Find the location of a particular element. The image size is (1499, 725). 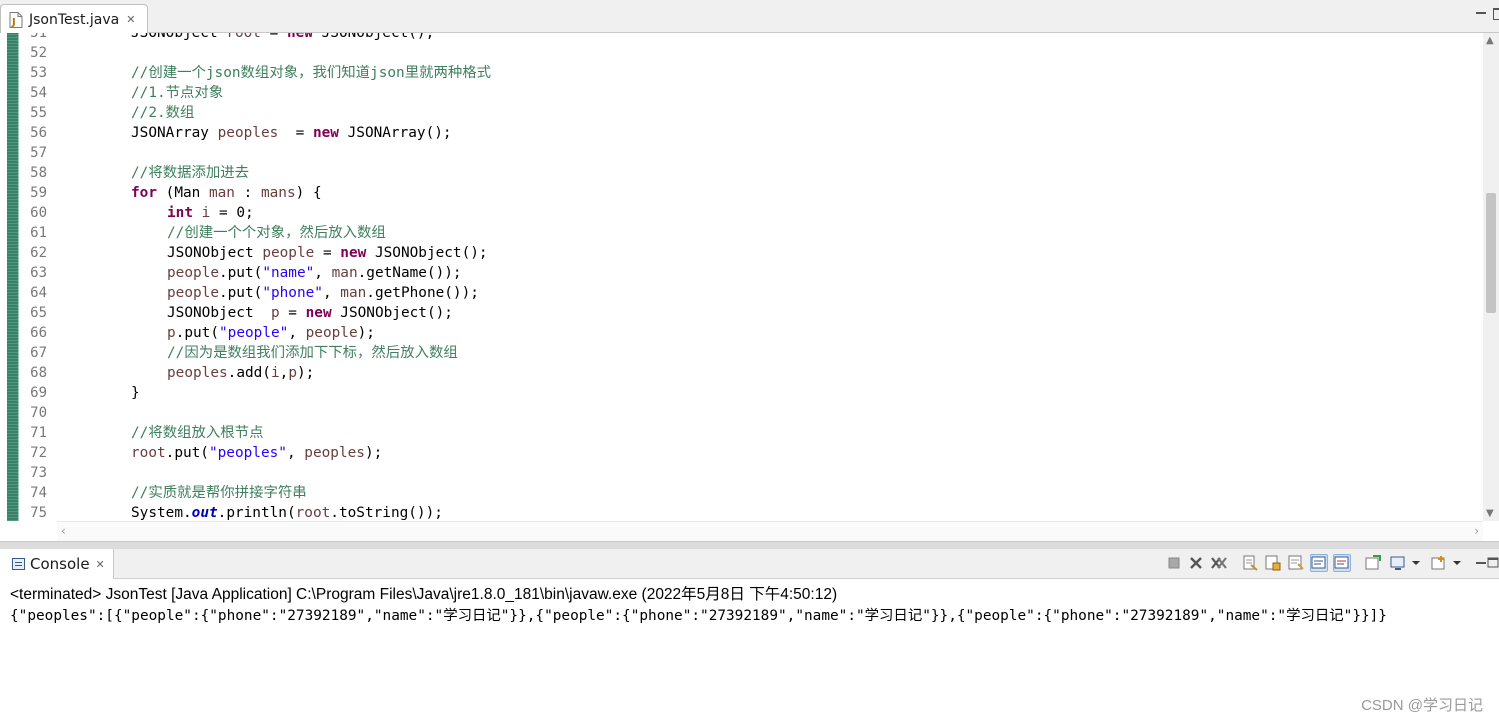

code-token: .println( is located at coordinates (256, 513).